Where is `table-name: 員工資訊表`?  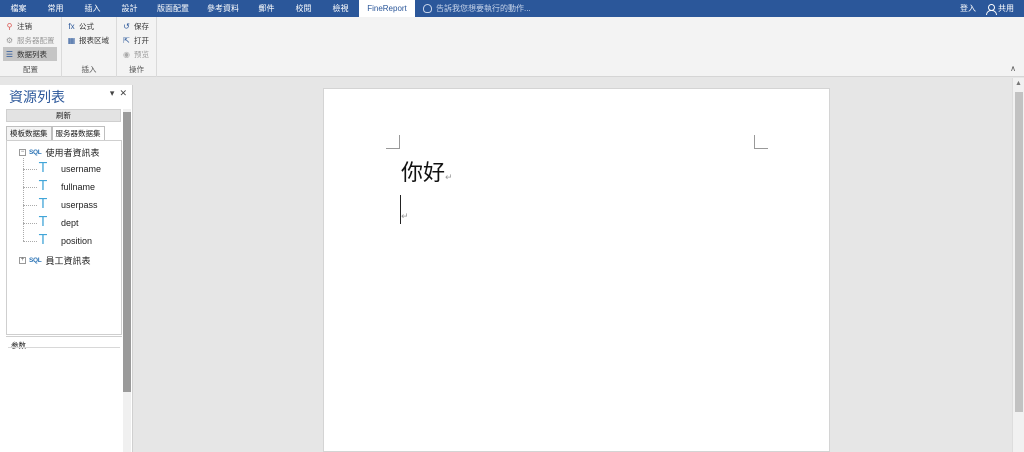
table-name: 員工資訊表 is located at coordinates (68, 261).